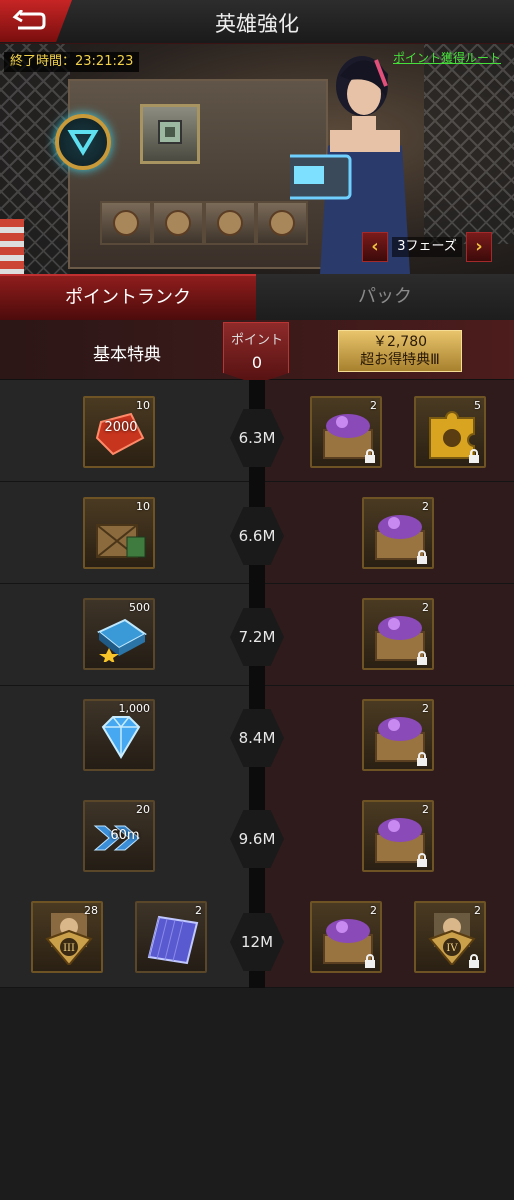  I want to click on tab-point-rank: ポイントランク, so click(128, 297).